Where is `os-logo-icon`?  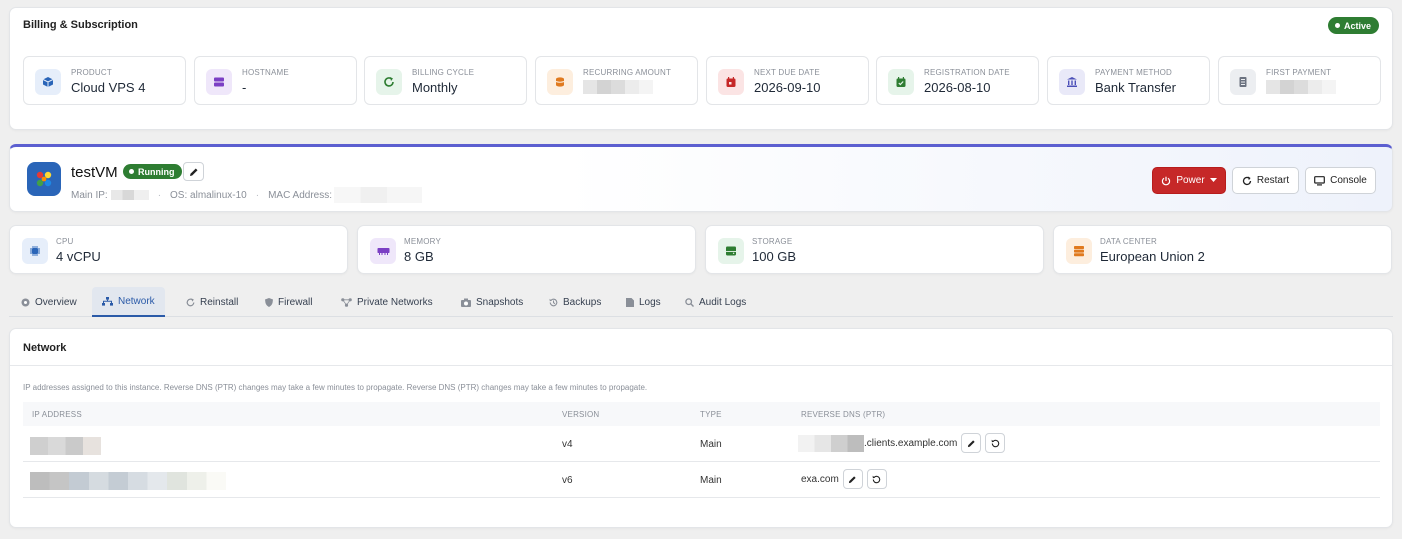
os-logo-icon is located at coordinates (44, 179).